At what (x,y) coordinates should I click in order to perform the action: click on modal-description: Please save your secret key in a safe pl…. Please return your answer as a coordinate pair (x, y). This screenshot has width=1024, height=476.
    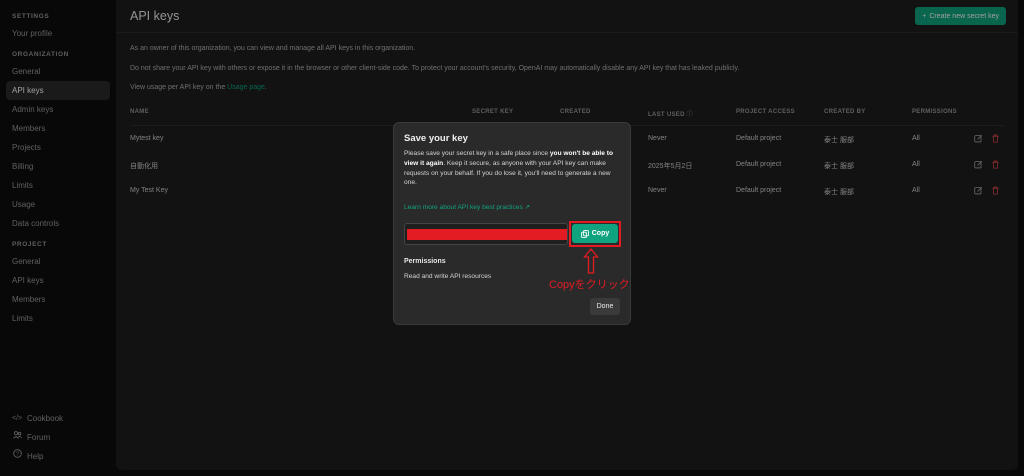
    Looking at the image, I should click on (513, 168).